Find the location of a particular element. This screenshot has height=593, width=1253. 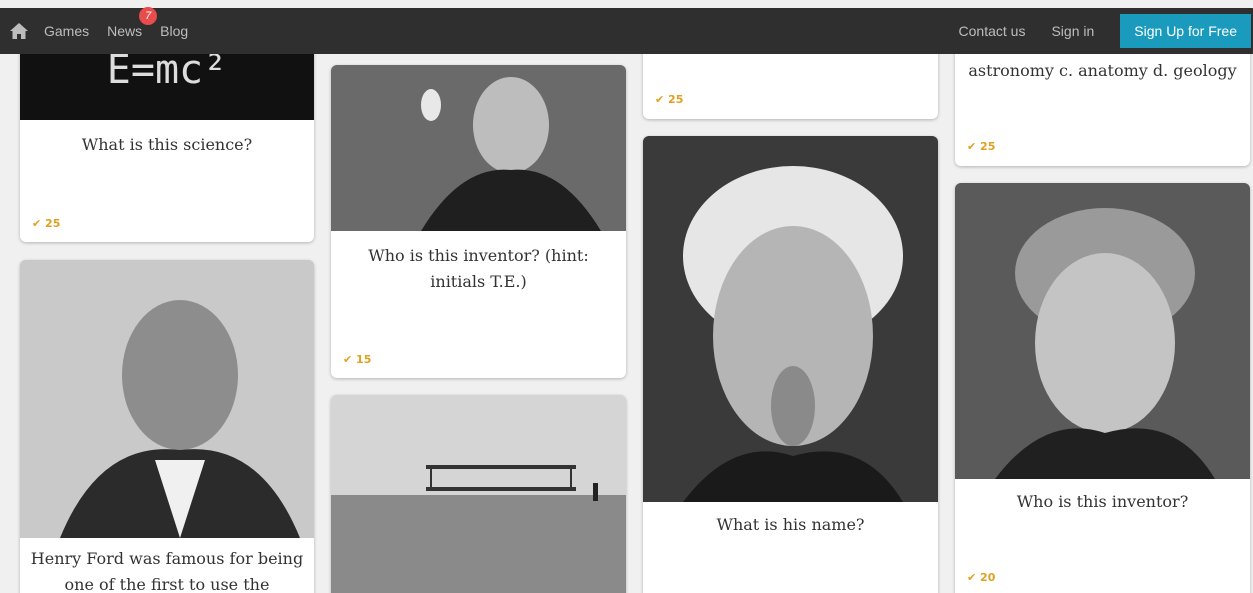

signup-button: Sign Up for Free is located at coordinates (1185, 31).